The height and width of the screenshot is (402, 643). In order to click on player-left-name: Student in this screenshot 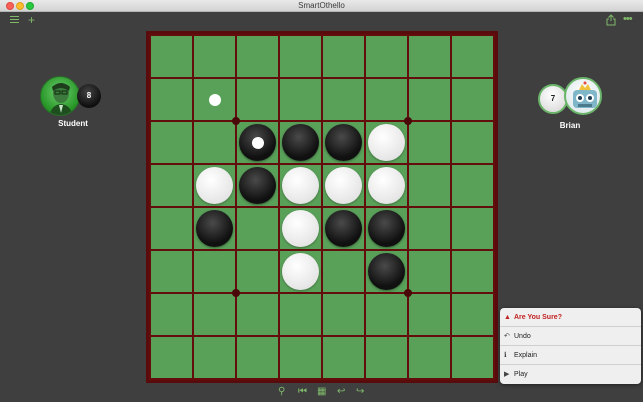, I will do `click(73, 123)`.